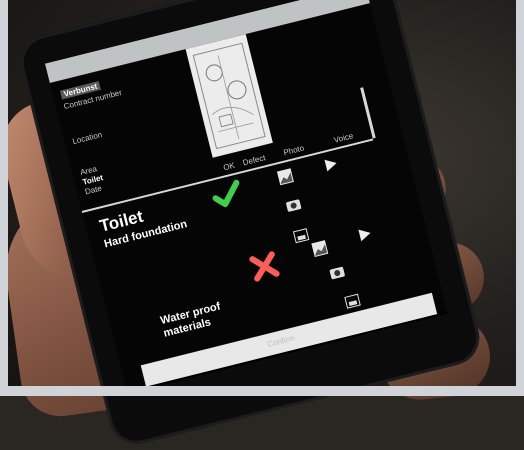 The width and height of the screenshot is (524, 450). I want to click on play-icon, so click(331, 167).